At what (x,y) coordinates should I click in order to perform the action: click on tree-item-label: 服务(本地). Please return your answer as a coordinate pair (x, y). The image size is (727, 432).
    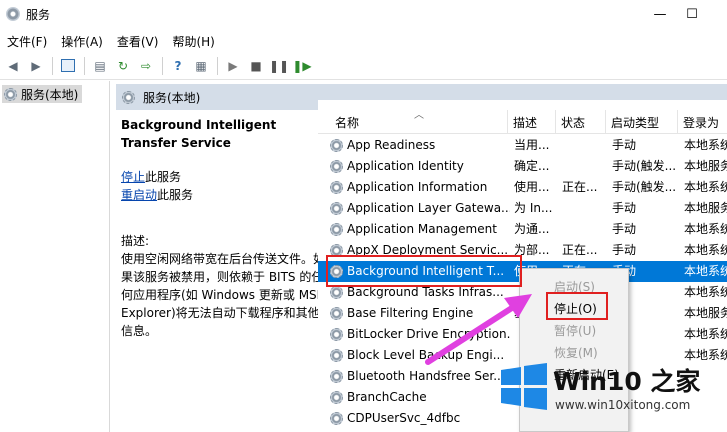
    Looking at the image, I should click on (50, 94).